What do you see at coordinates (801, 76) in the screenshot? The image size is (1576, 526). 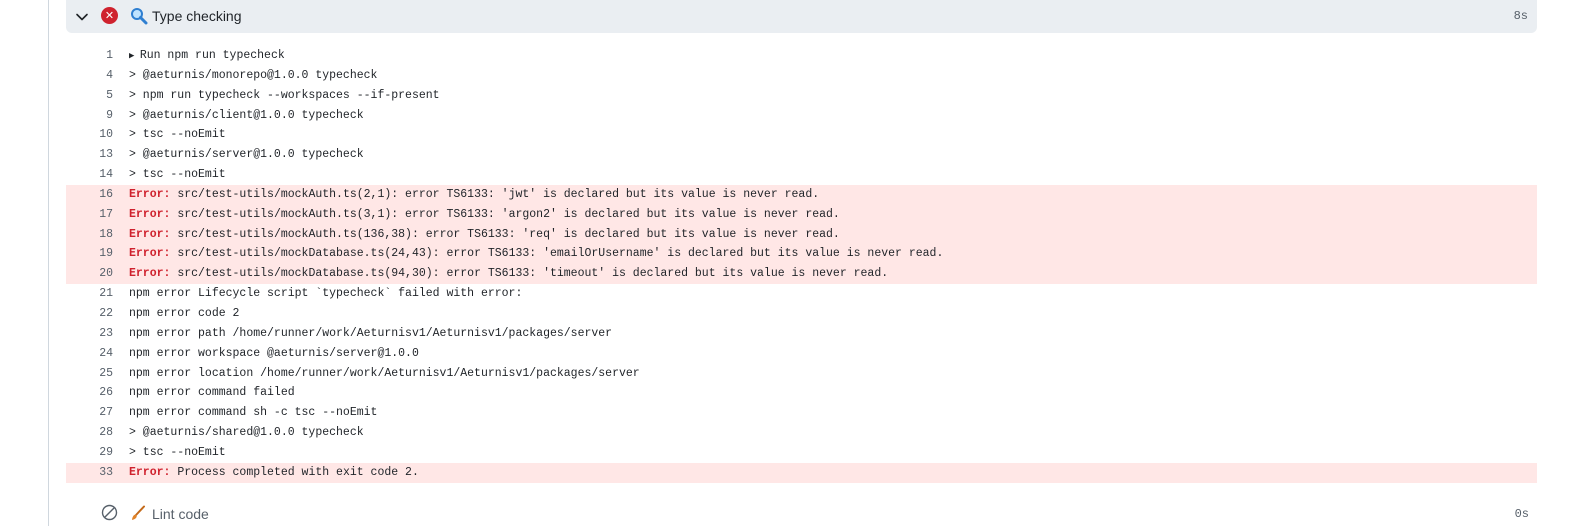 I see `log-line: 4 > @aeturnis/monorepo@1.0.0 typecheck` at bounding box center [801, 76].